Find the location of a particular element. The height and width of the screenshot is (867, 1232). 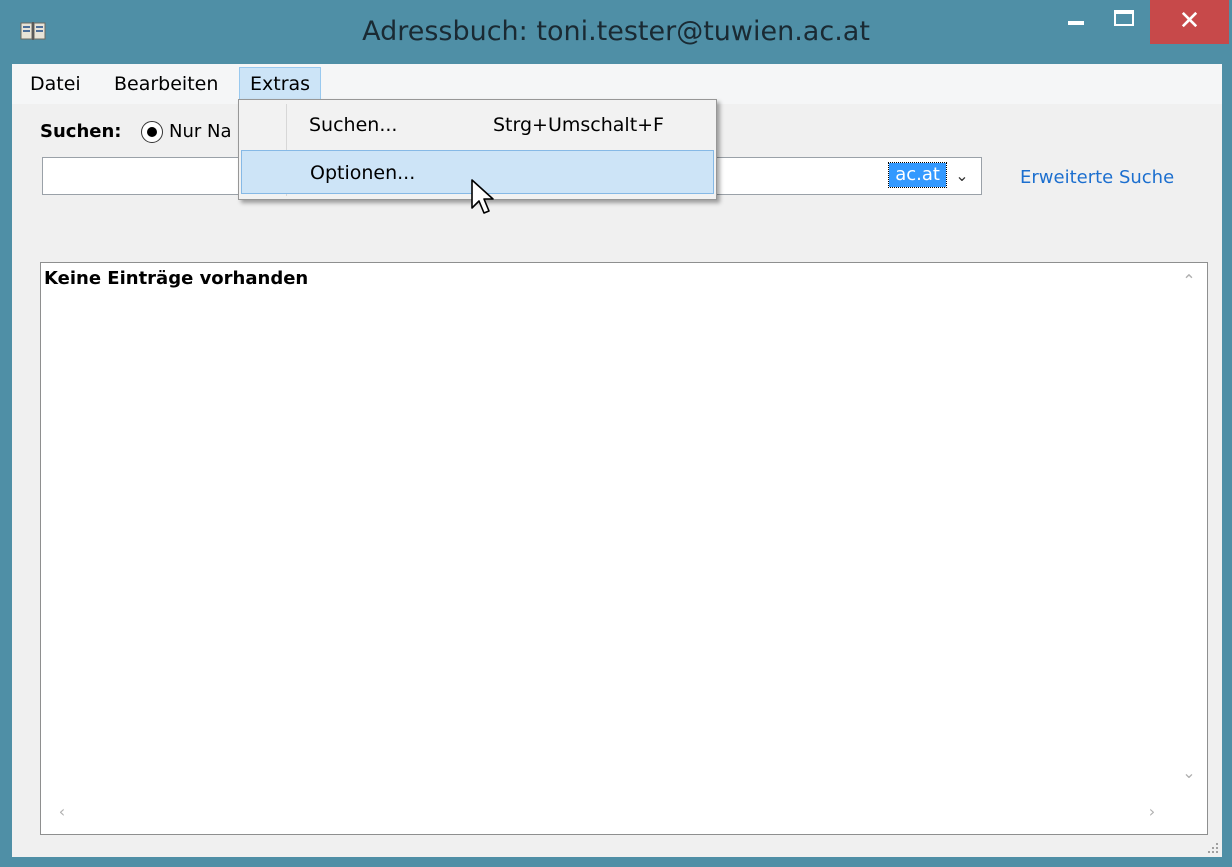

maximize-icon is located at coordinates (1124, 18).